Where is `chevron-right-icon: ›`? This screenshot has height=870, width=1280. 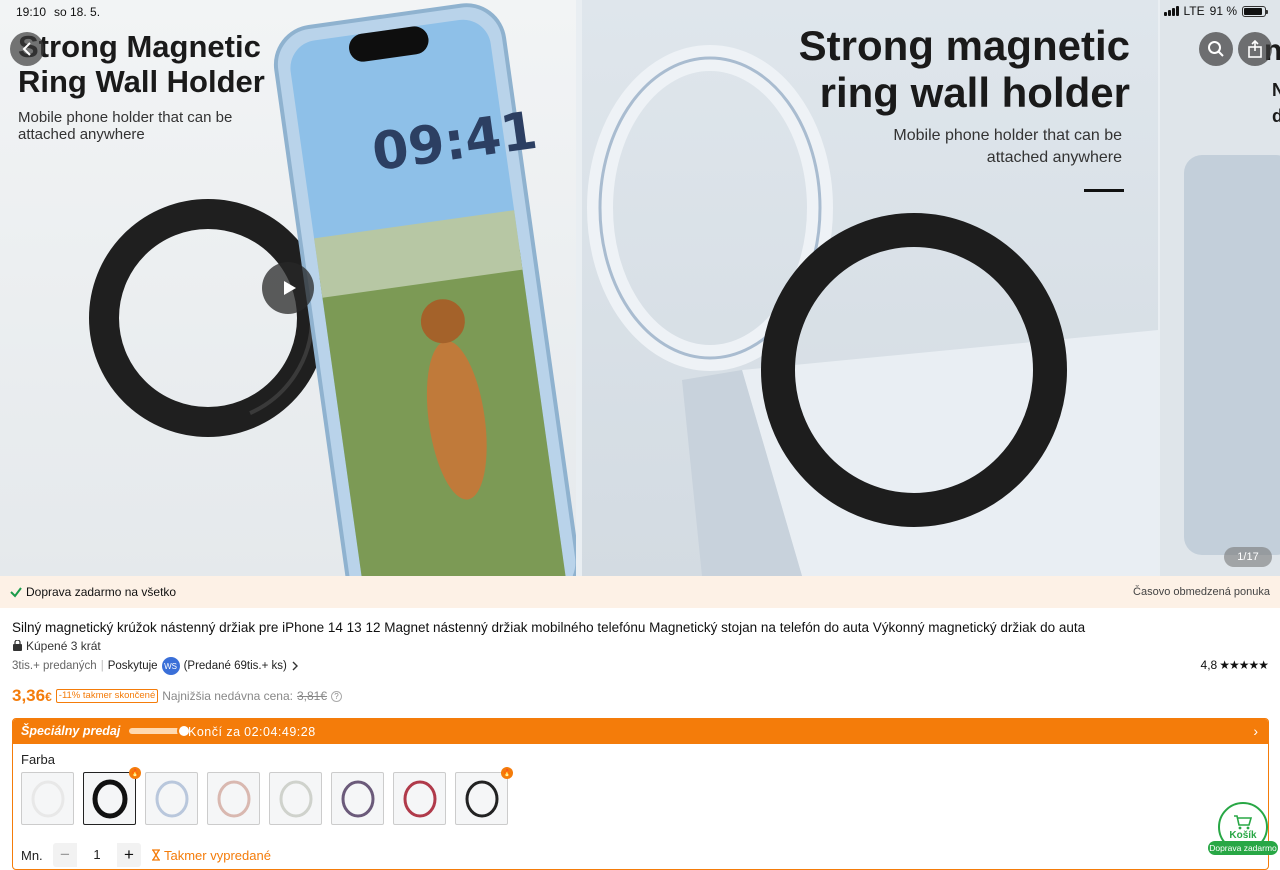 chevron-right-icon: › is located at coordinates (1255, 731).